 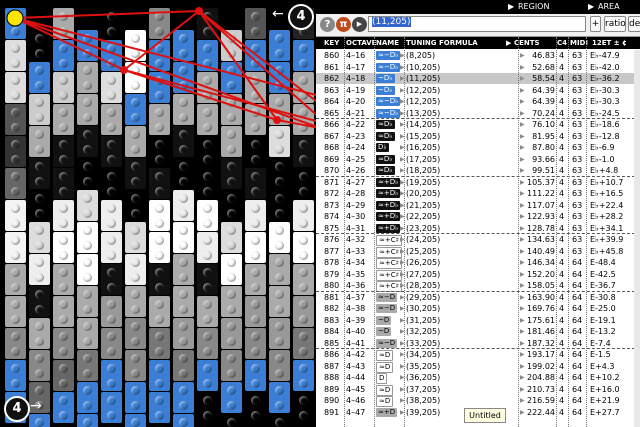 I want to click on table-row: 869 4–25 ≈D♭ (17,205) 93.66 4 63 E♭-1.0 ▶ ▶, so click(x=478, y=159).